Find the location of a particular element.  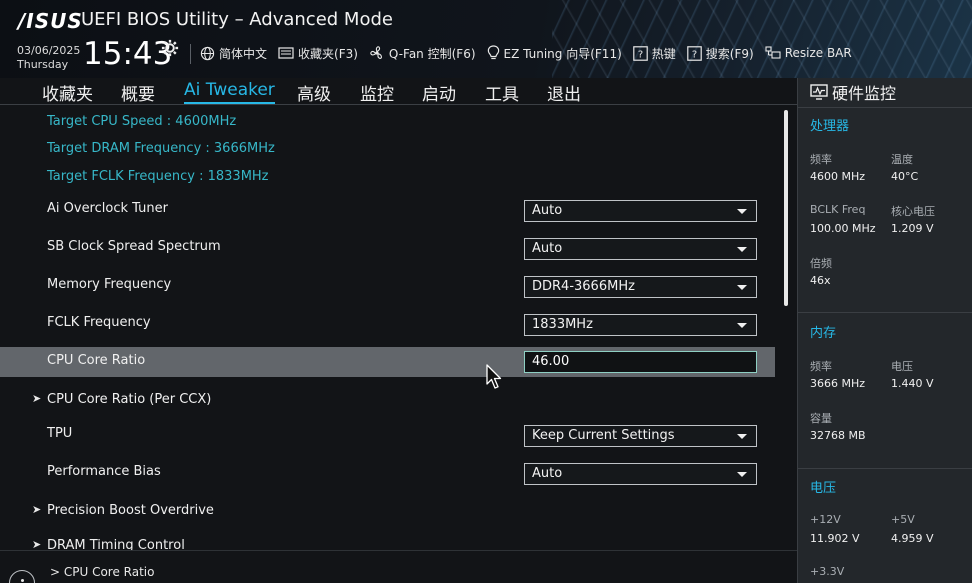

tab-advanced: 高级 is located at coordinates (314, 92).